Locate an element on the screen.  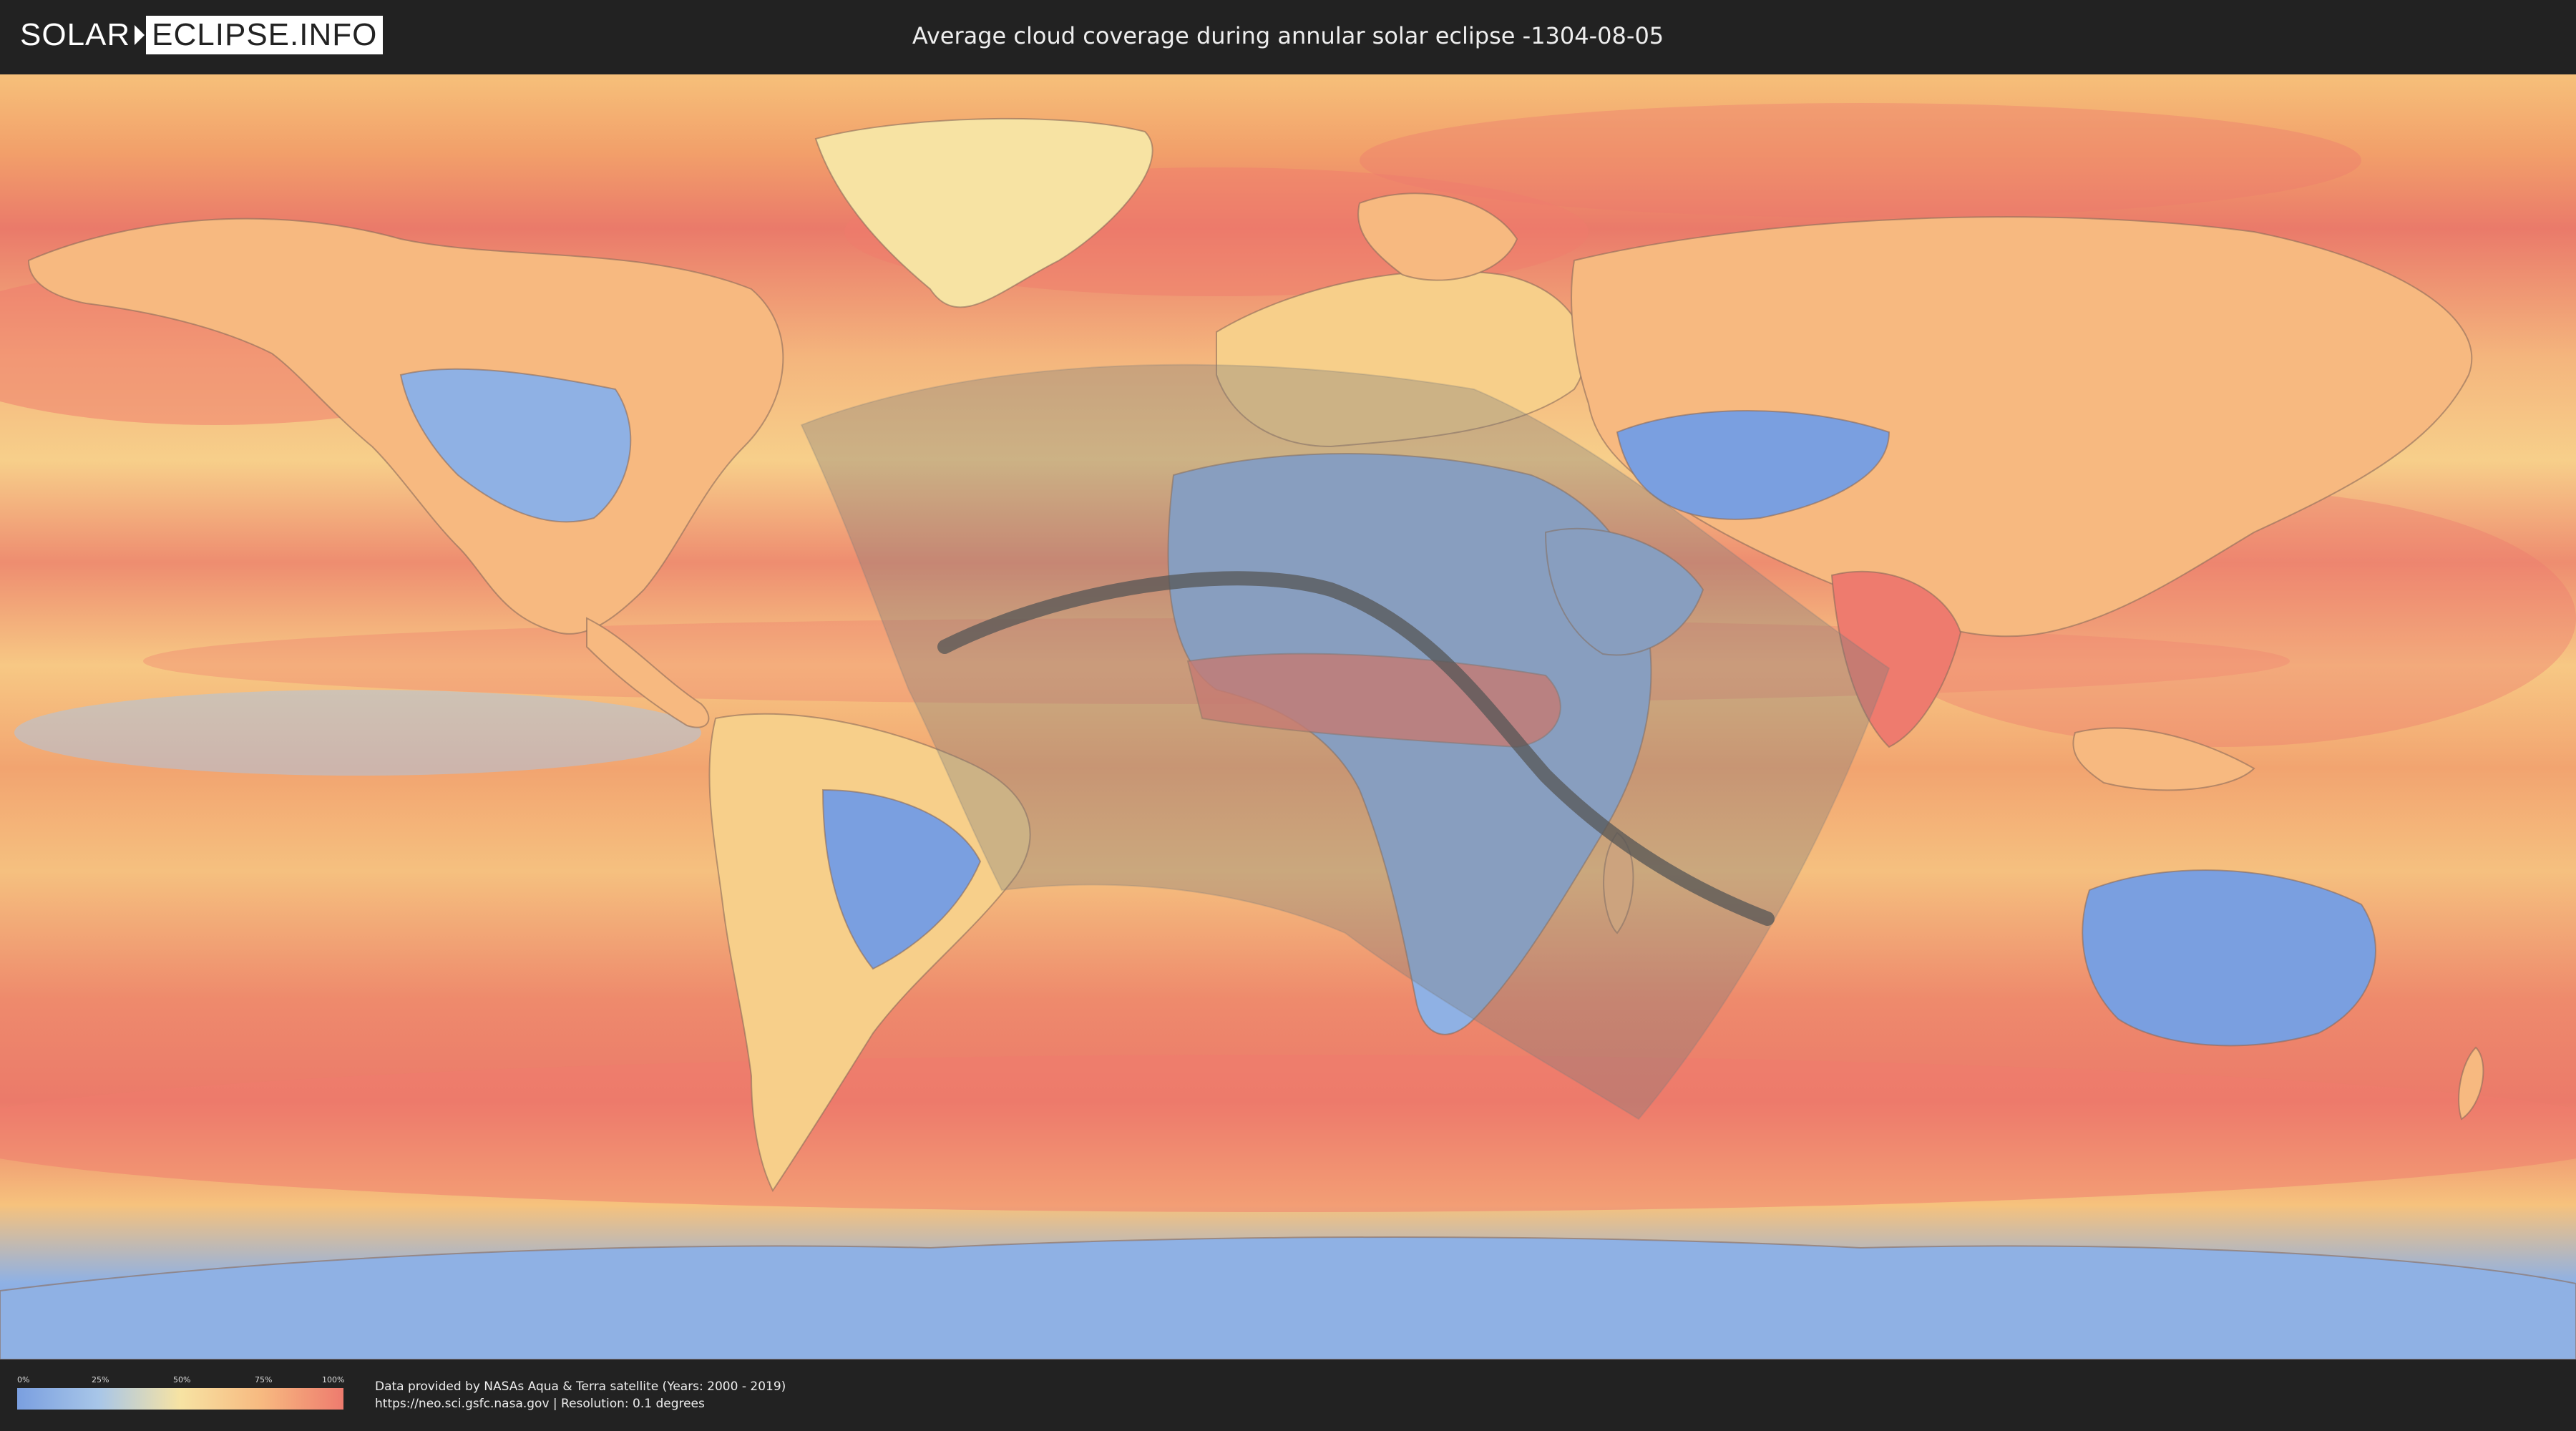
cloud-band-southern-ocean is located at coordinates (1288, 1133).